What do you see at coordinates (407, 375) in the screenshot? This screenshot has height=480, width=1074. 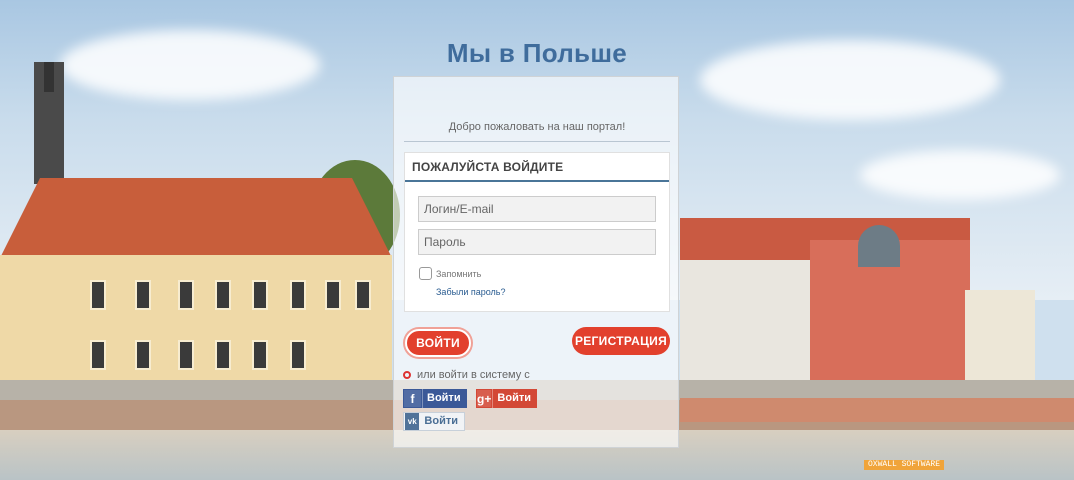 I see `bullet-ring-icon` at bounding box center [407, 375].